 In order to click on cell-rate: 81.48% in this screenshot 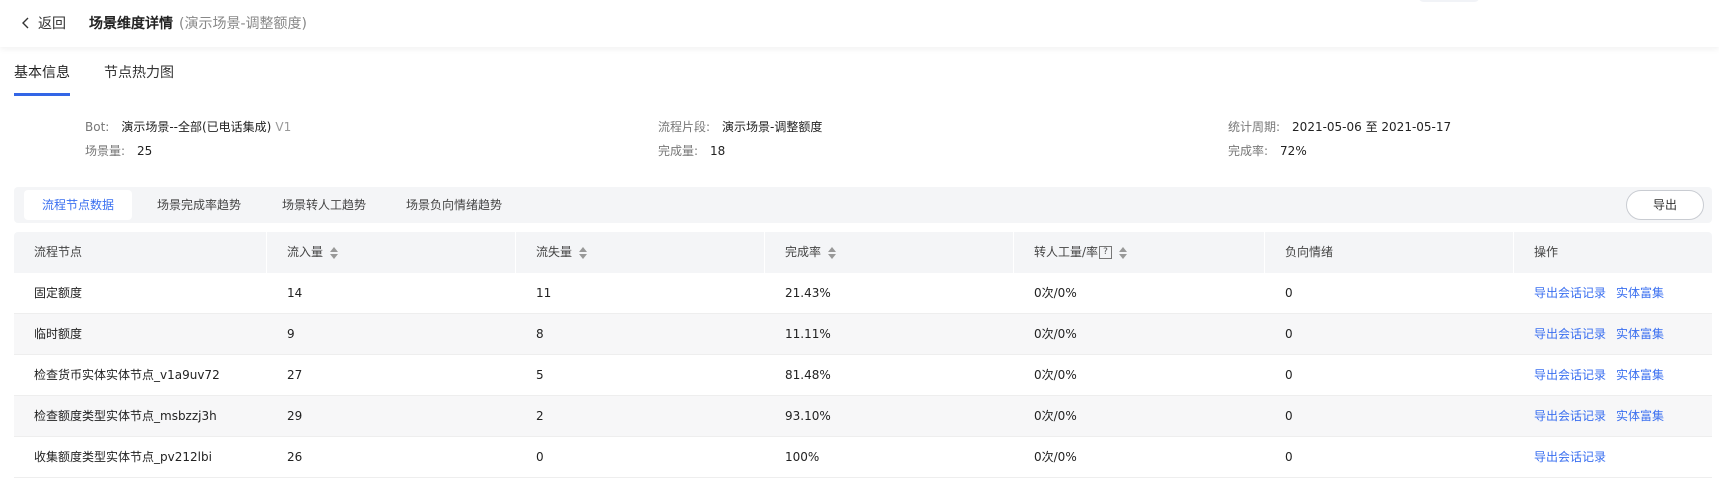, I will do `click(808, 375)`.